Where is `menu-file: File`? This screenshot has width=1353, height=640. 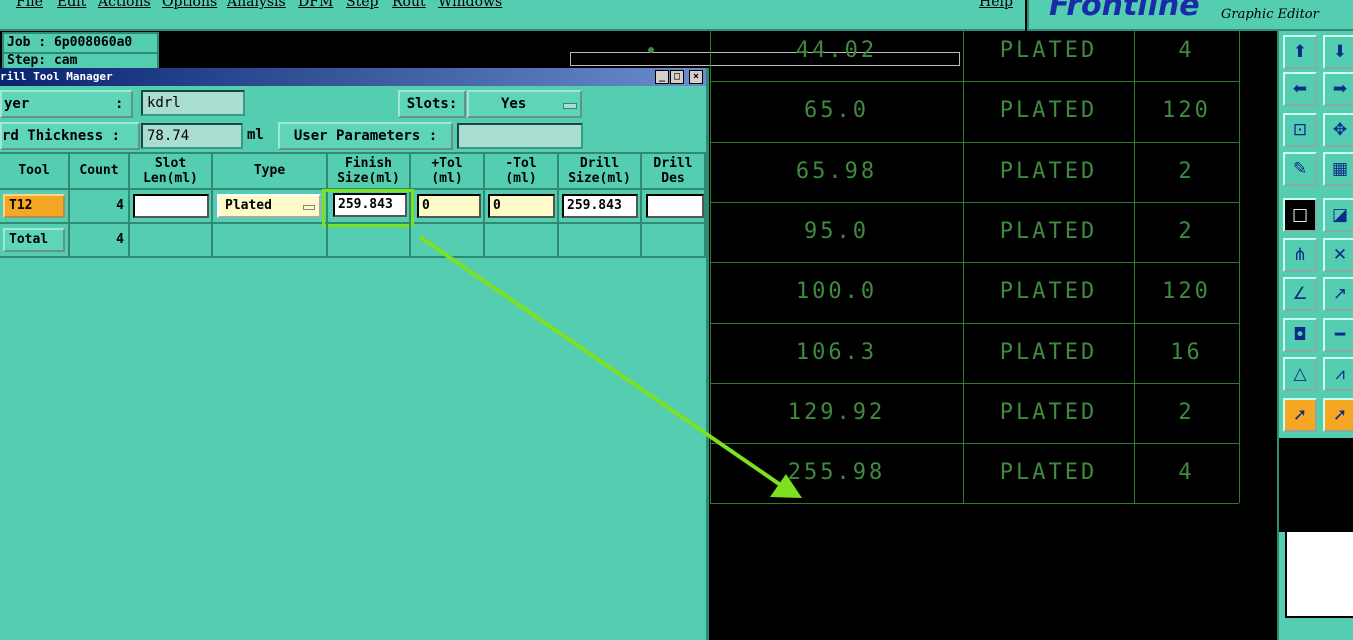 menu-file: File is located at coordinates (29, 5).